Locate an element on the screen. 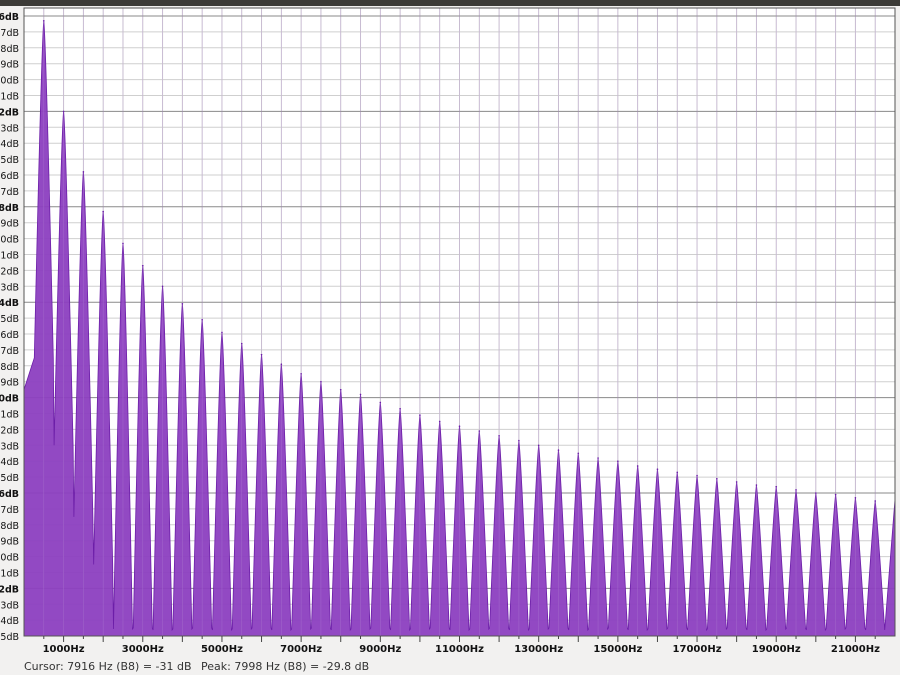  x-tick-label: 17000Hz is located at coordinates (697, 649).